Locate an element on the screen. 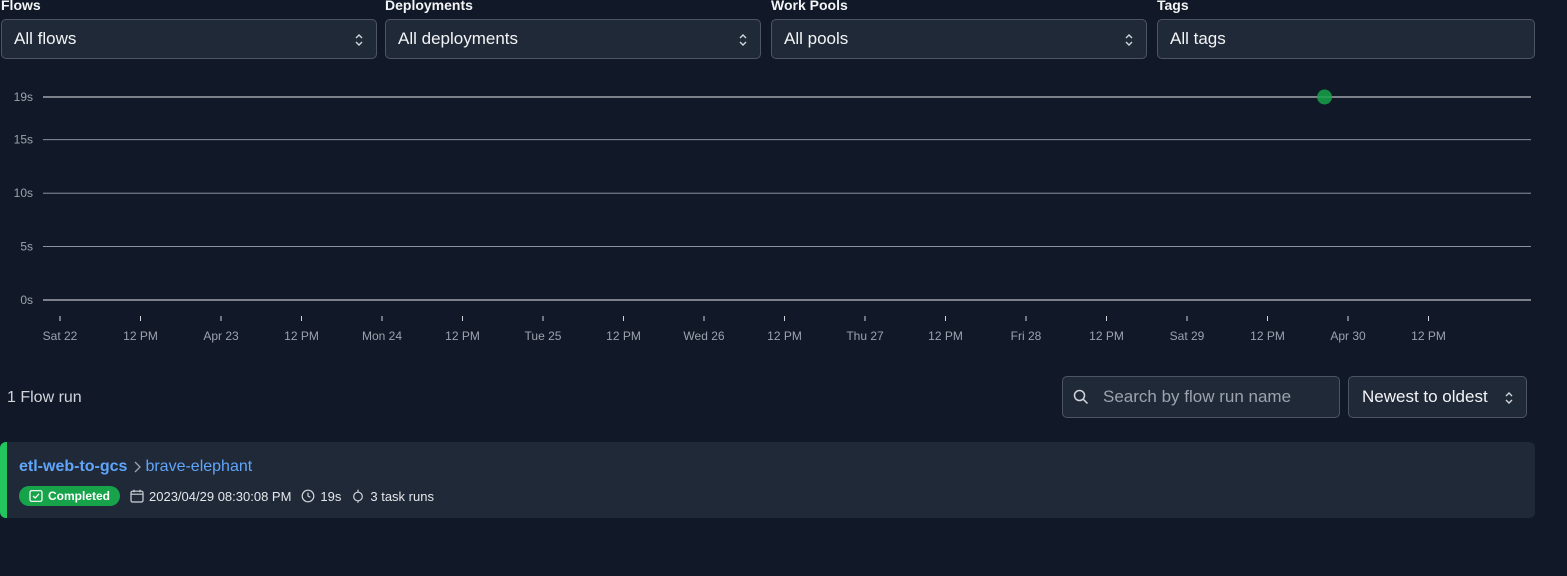 The height and width of the screenshot is (576, 1567). flows-filter-label: Flows is located at coordinates (21, 6).